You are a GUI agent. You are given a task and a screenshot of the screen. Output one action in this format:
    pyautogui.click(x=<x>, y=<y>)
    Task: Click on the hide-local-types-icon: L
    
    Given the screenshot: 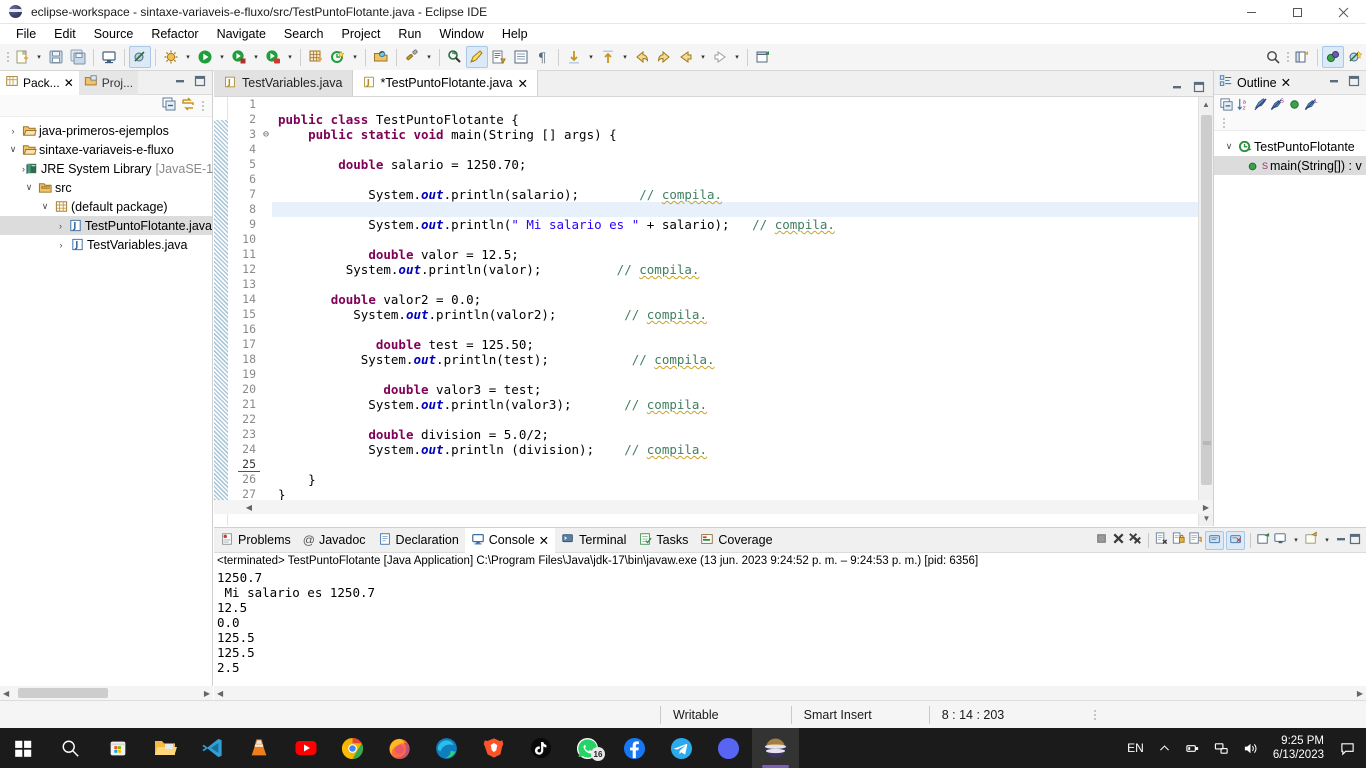 What is the action you would take?
    pyautogui.click(x=1311, y=106)
    